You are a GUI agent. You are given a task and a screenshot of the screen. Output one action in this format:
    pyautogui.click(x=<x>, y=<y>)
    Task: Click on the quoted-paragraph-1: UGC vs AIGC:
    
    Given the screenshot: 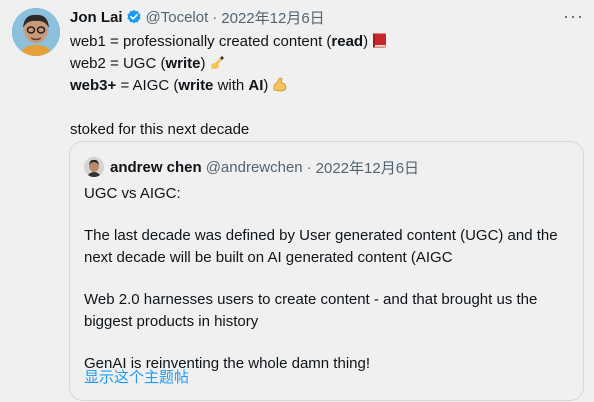 What is the action you would take?
    pyautogui.click(x=132, y=193)
    